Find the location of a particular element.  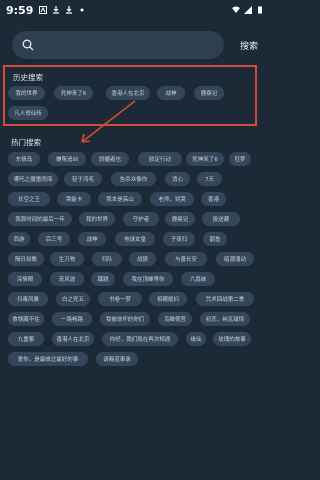

hot-tag: 东极岛 is located at coordinates (24, 159).